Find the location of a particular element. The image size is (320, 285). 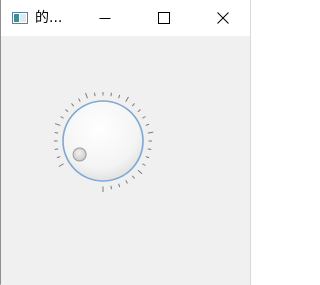

close-icon is located at coordinates (223, 18).